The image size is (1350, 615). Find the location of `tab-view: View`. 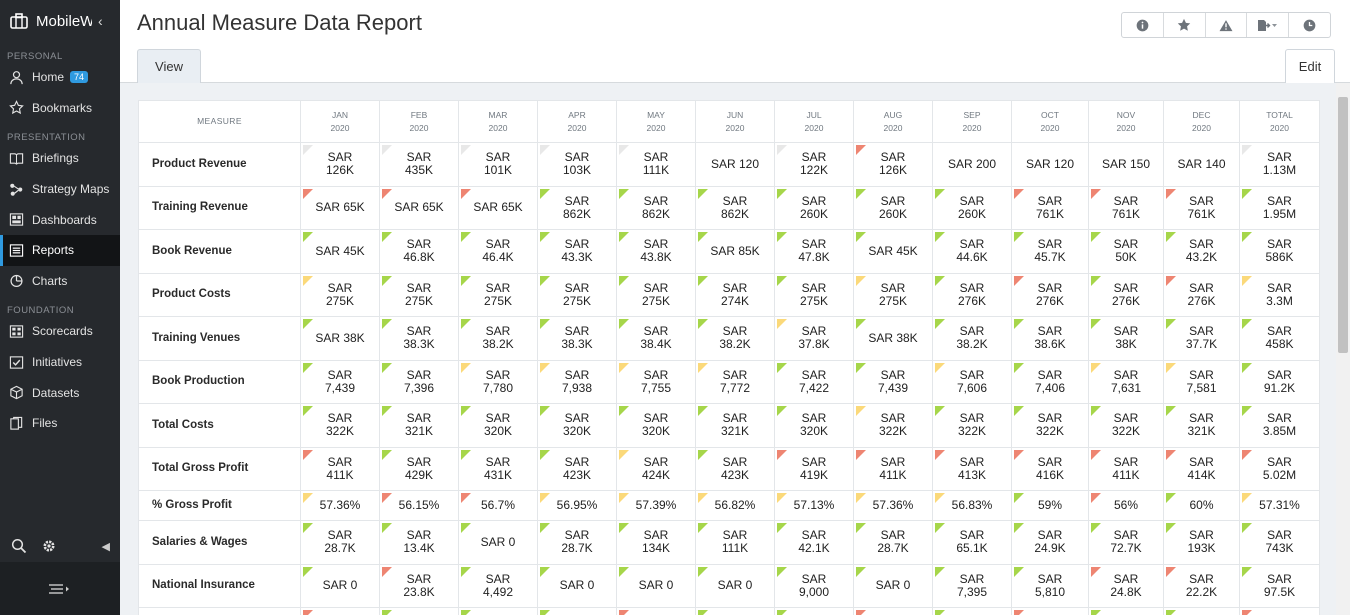

tab-view: View is located at coordinates (169, 66).